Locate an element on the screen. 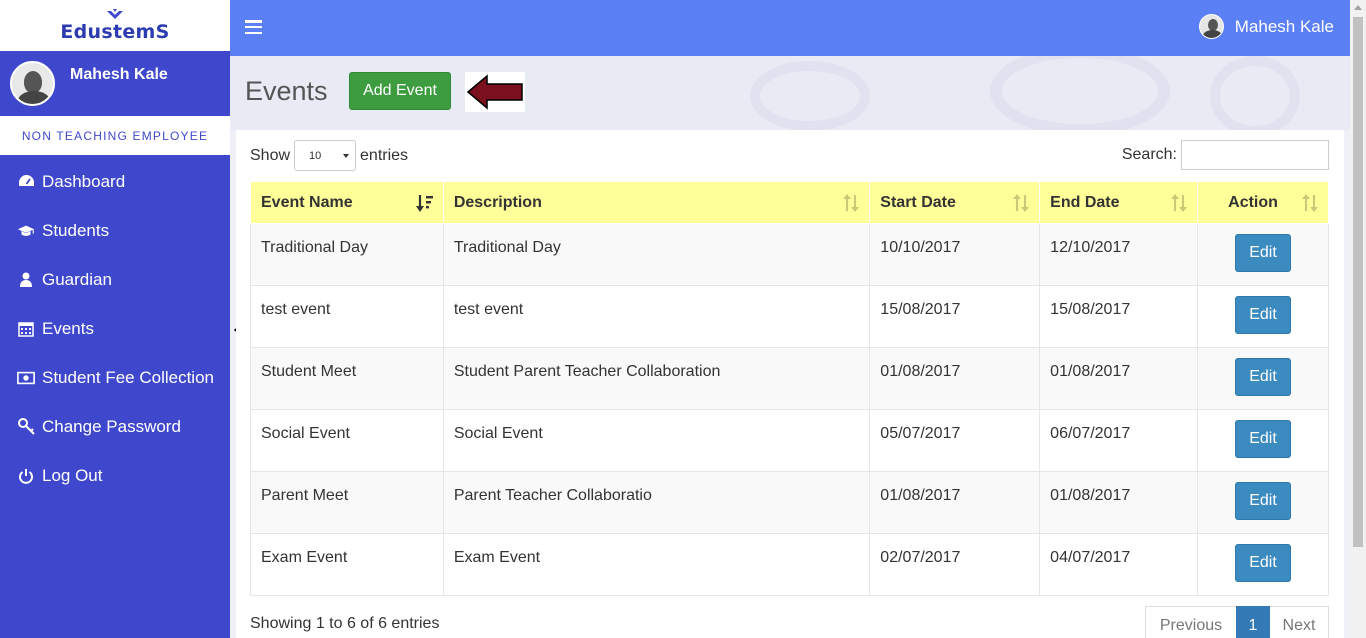  role-label: NON TEACHING EMPLOYEE is located at coordinates (115, 135).